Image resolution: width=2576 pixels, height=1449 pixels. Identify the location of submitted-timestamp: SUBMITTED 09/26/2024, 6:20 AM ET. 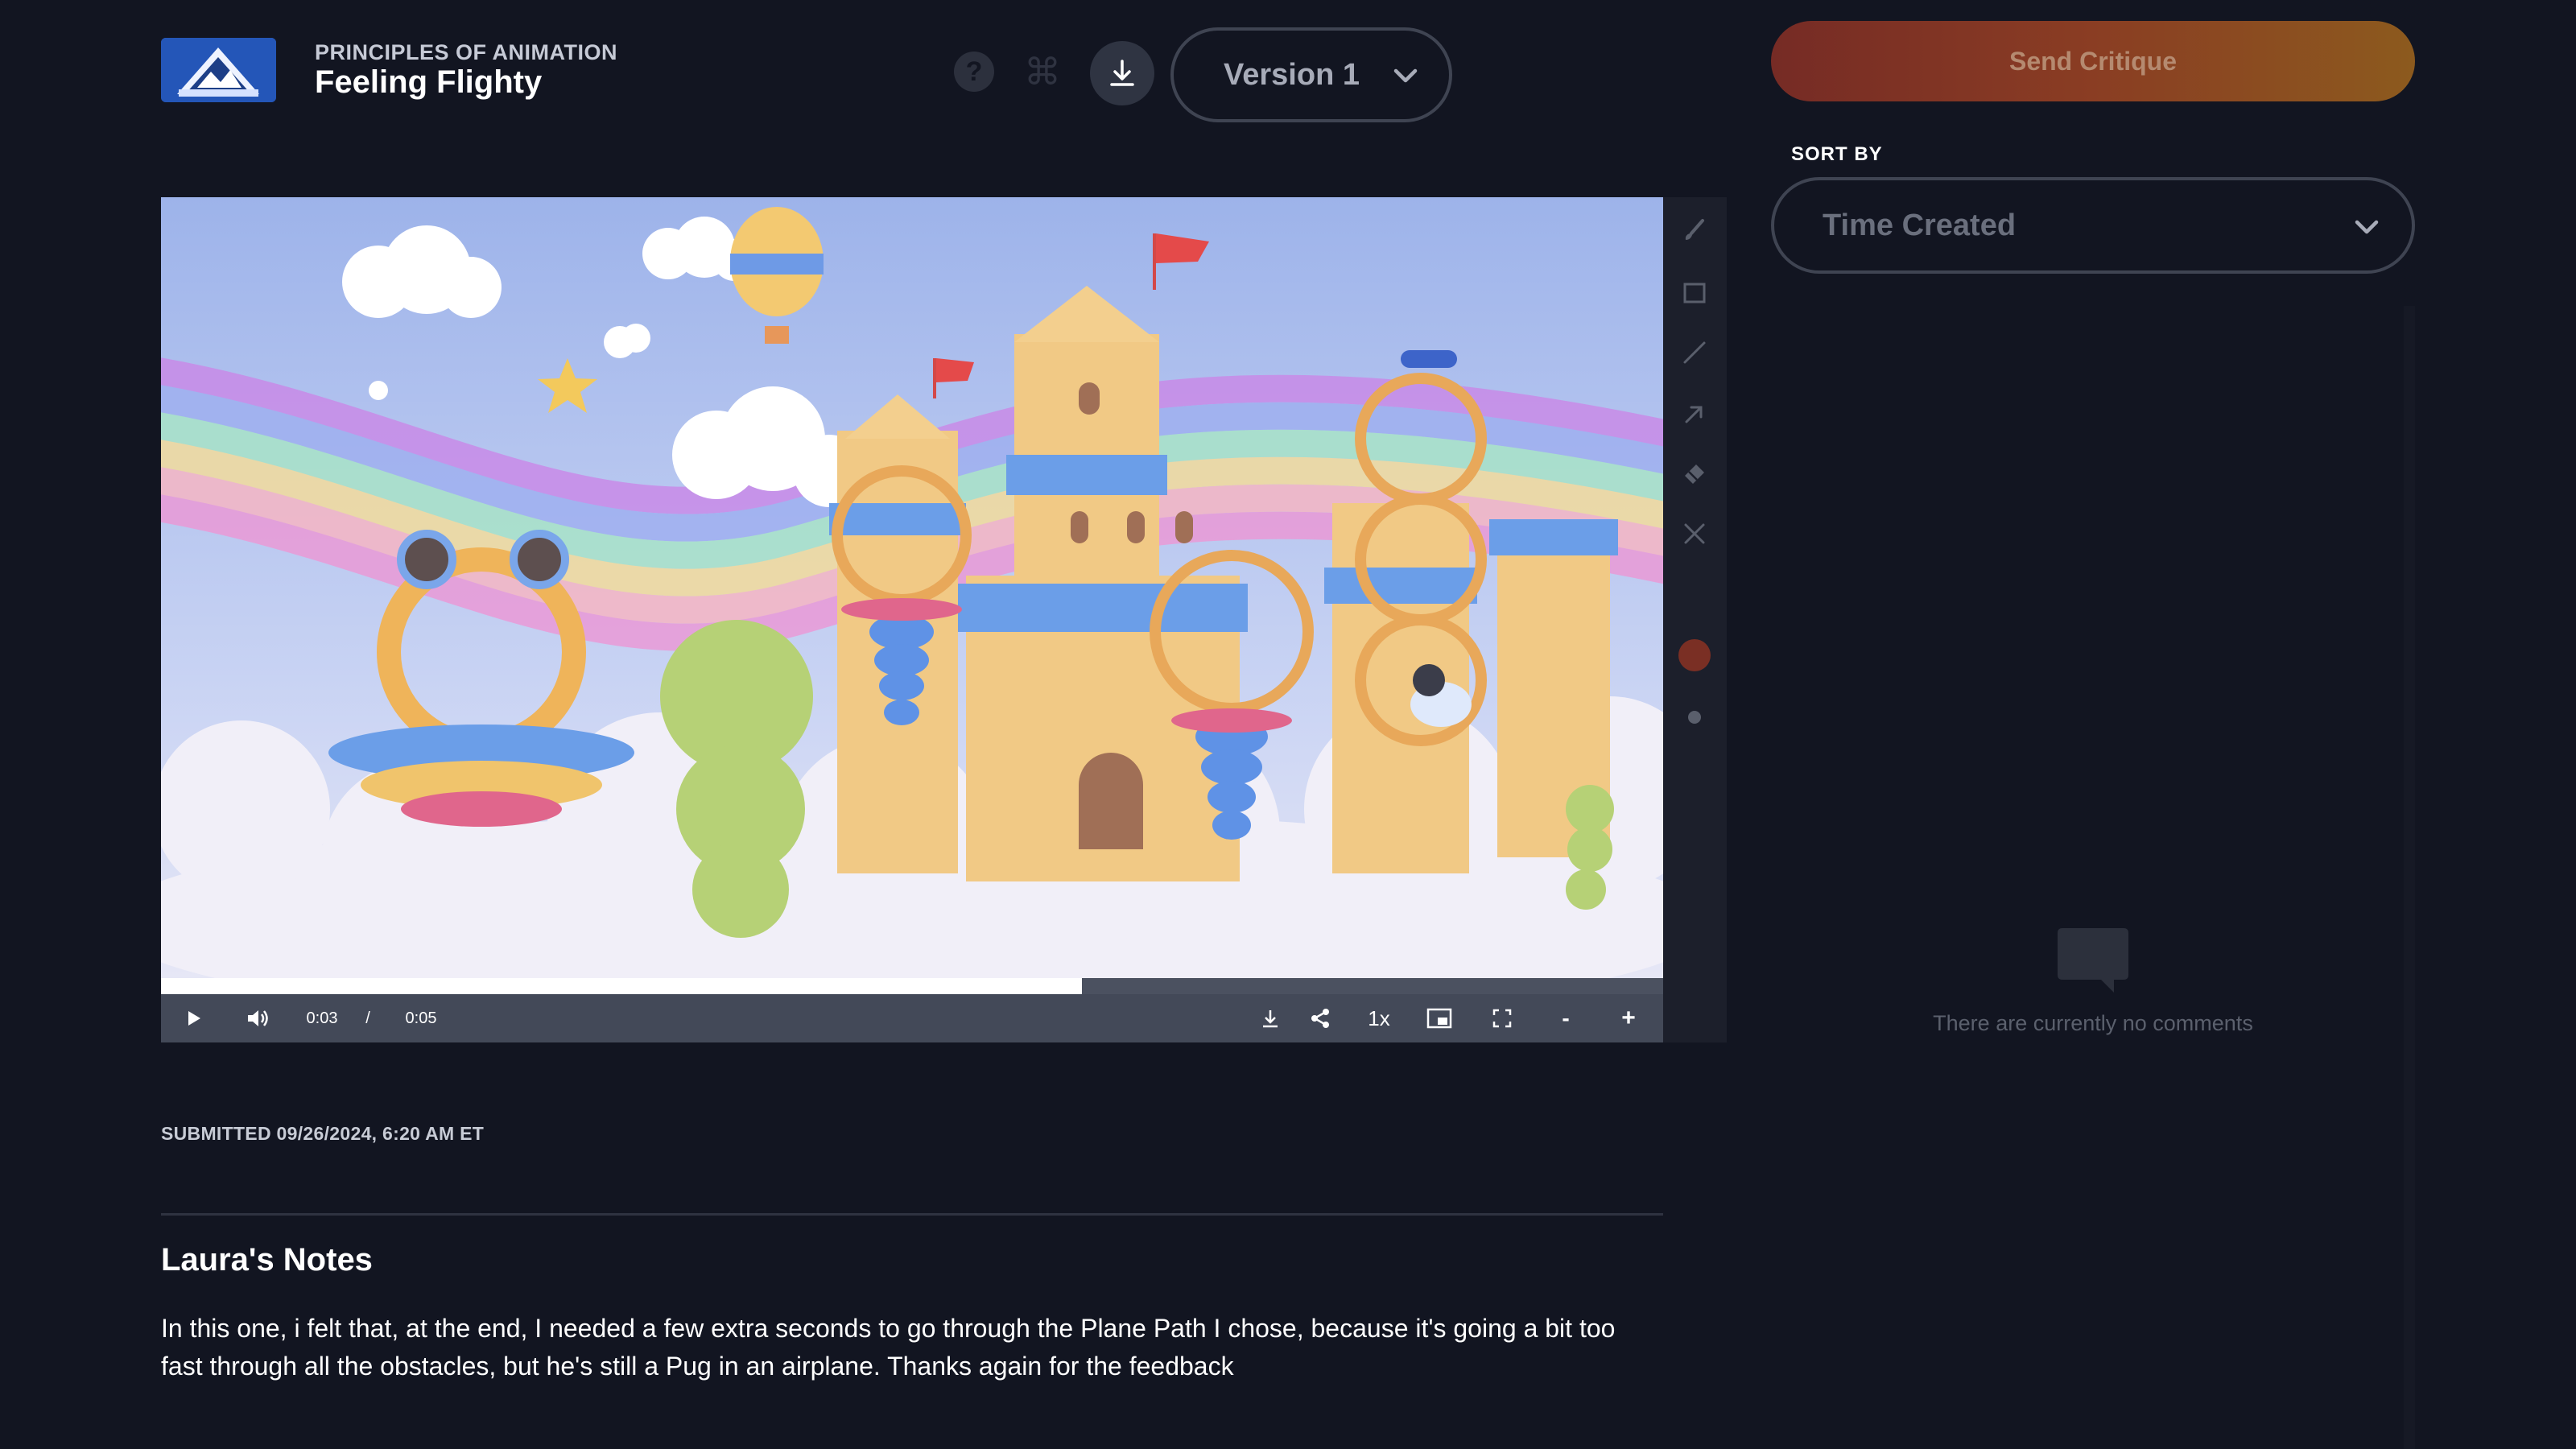
(323, 1133).